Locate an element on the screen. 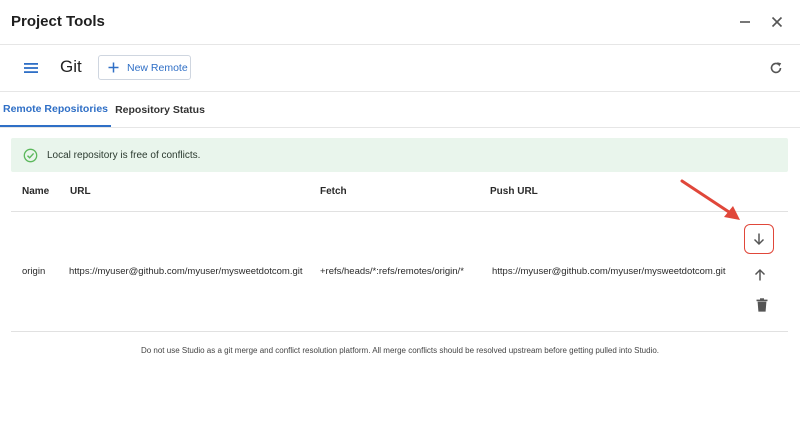  close-icon is located at coordinates (777, 22).